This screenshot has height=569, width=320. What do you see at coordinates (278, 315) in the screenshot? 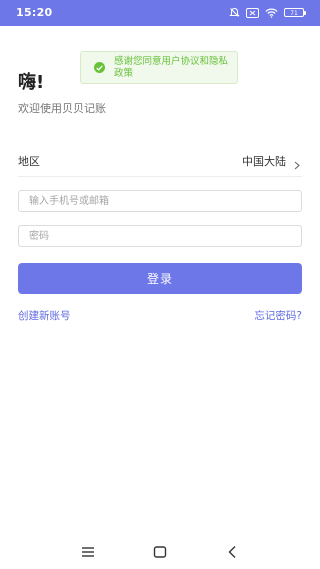
I see `forgot-password-link: 忘记密码?` at bounding box center [278, 315].